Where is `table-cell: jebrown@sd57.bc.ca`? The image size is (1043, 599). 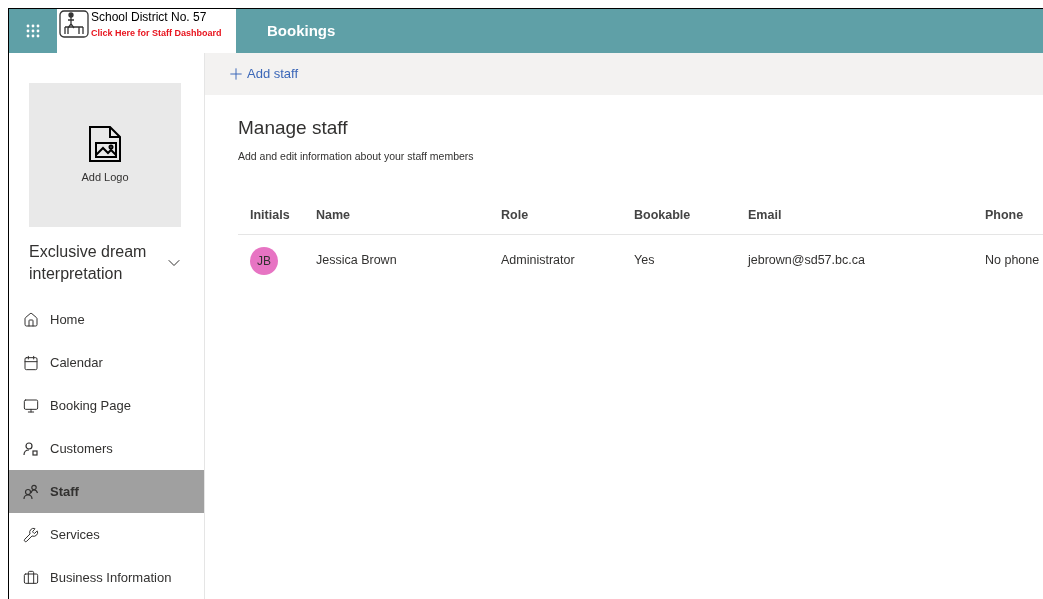 table-cell: jebrown@sd57.bc.ca is located at coordinates (806, 260).